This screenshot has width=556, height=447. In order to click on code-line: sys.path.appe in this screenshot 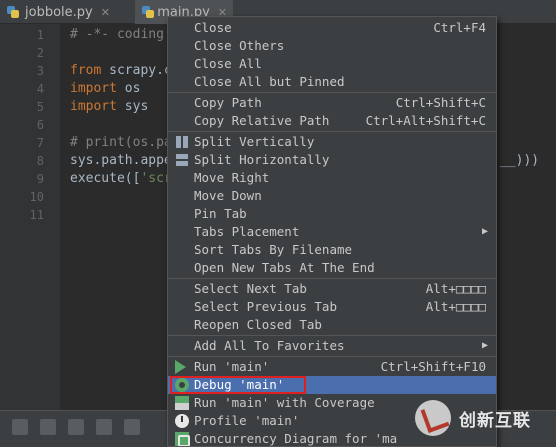, I will do `click(121, 160)`.